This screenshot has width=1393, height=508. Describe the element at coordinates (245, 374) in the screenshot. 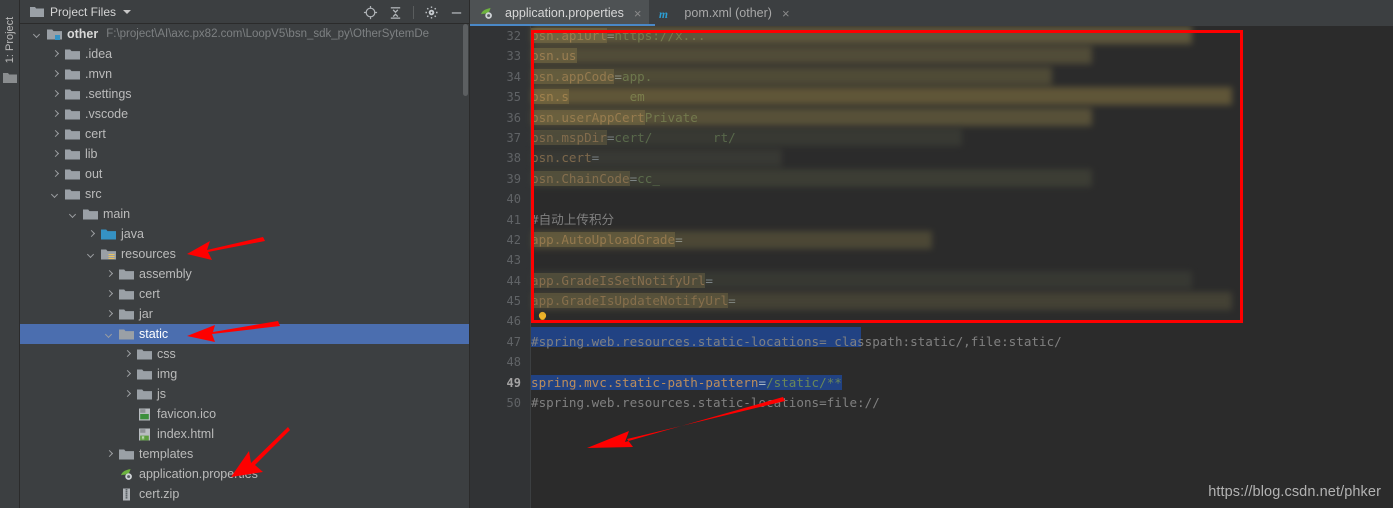

I see `tree-item-img: img` at that location.